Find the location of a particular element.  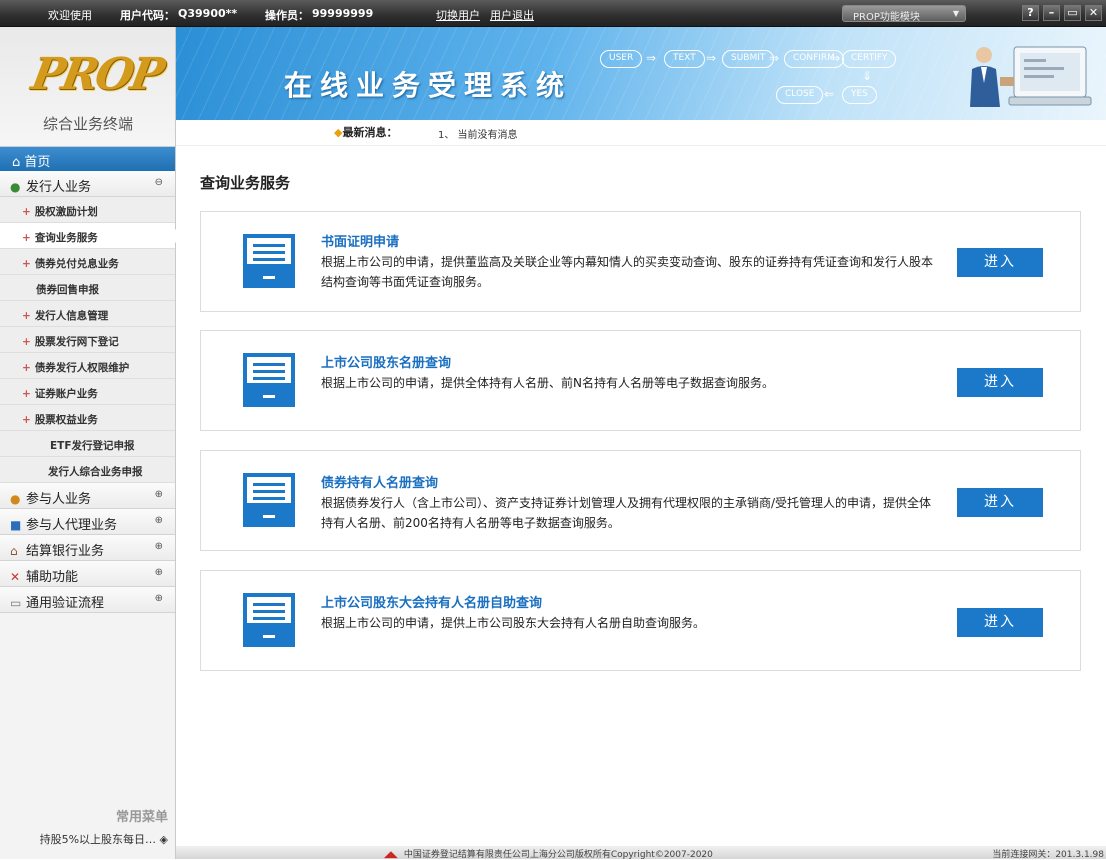

sidebar-item-issuer-general: 发行人综合业务申报 is located at coordinates (87, 470).